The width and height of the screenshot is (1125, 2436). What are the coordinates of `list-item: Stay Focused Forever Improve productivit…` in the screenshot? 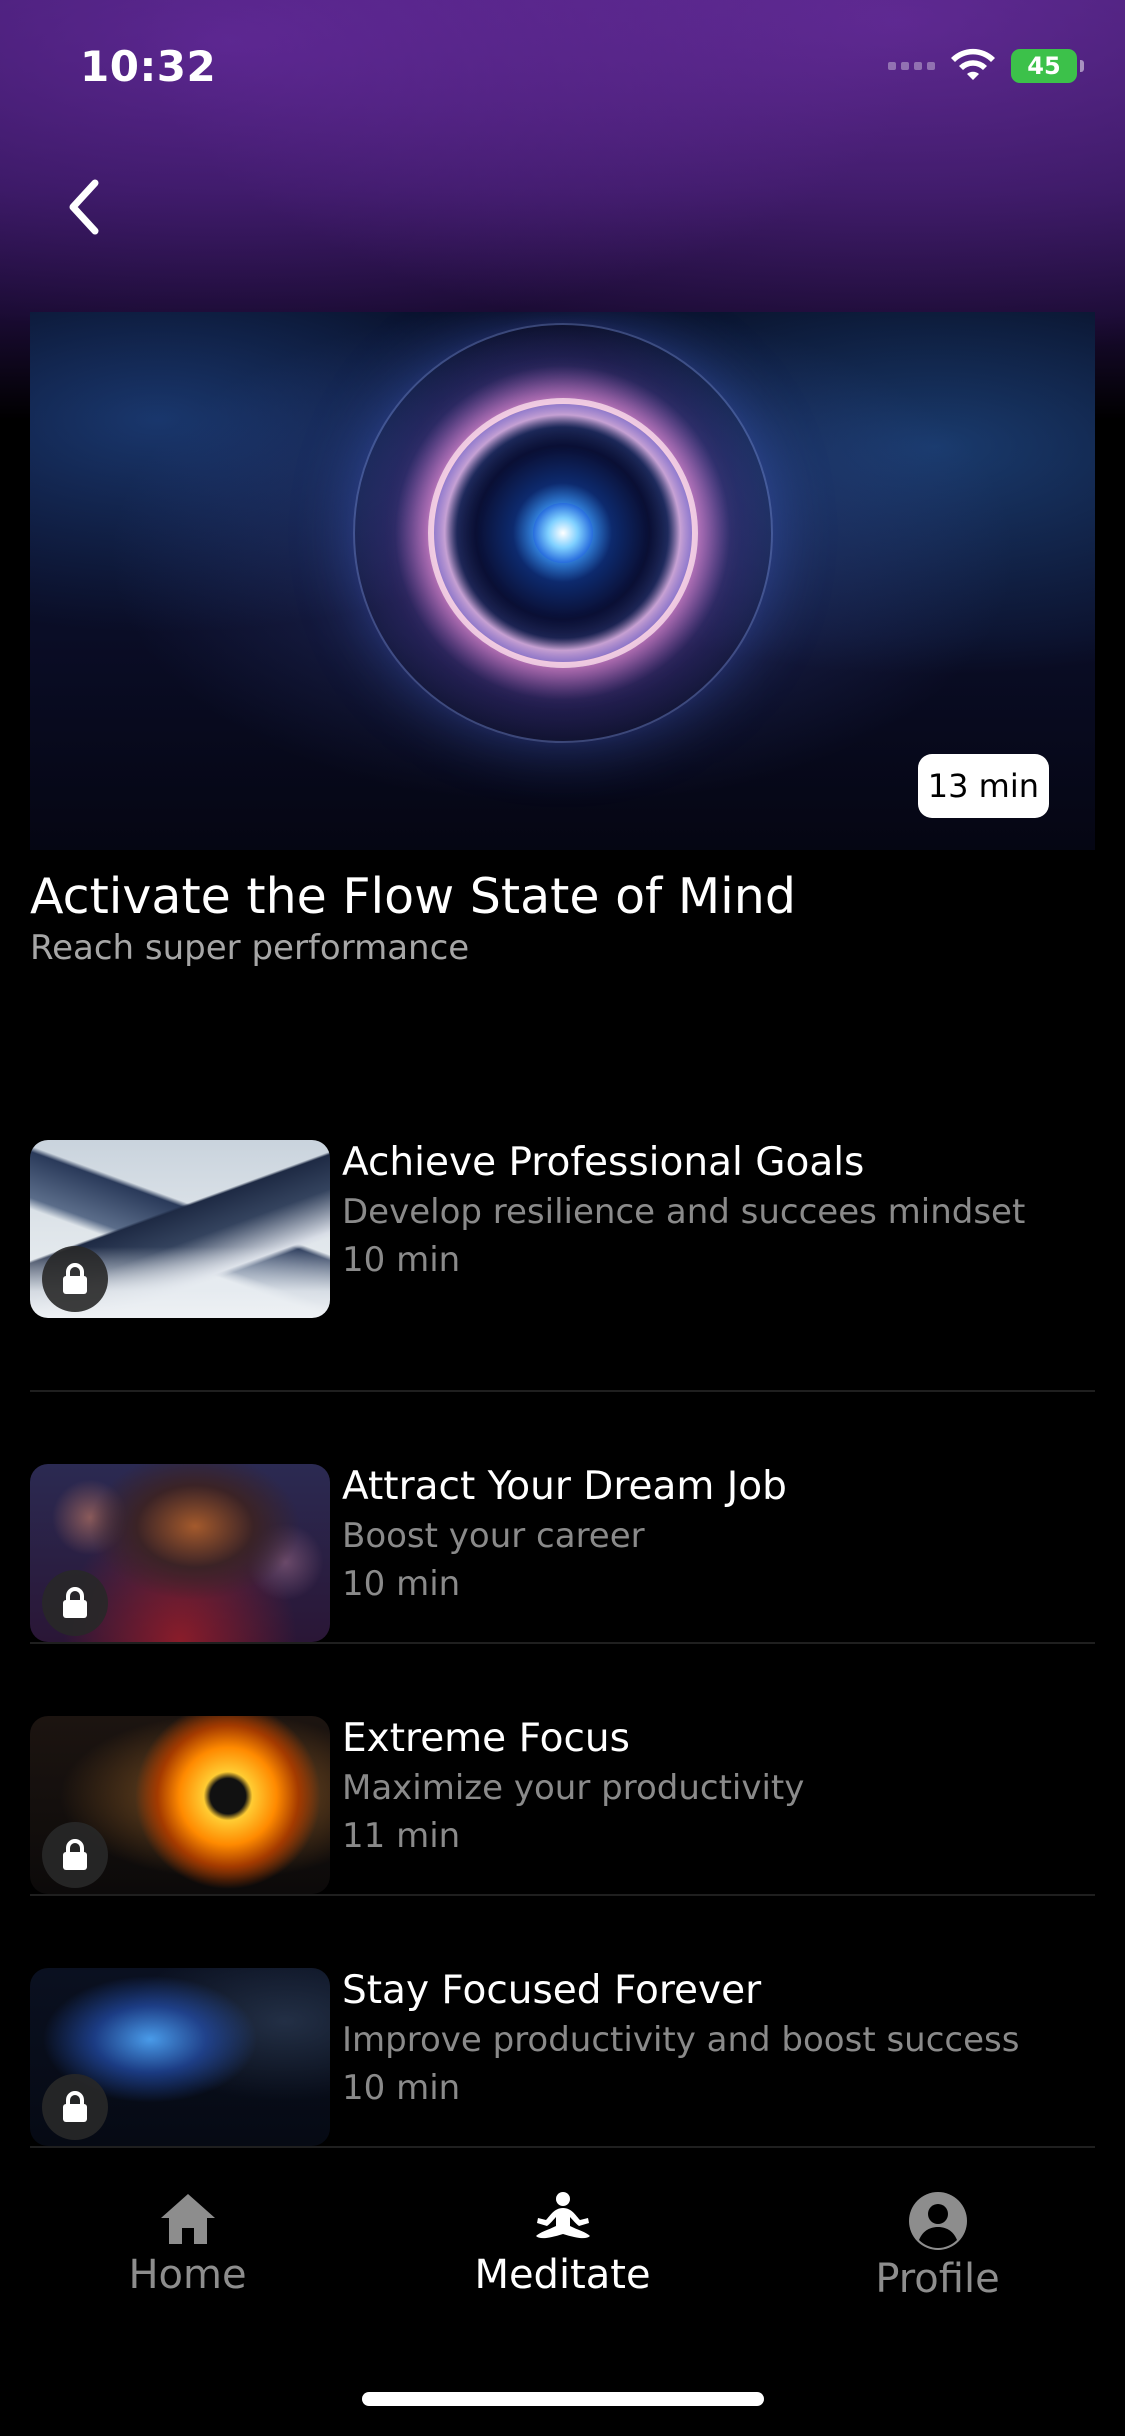 It's located at (562, 2022).